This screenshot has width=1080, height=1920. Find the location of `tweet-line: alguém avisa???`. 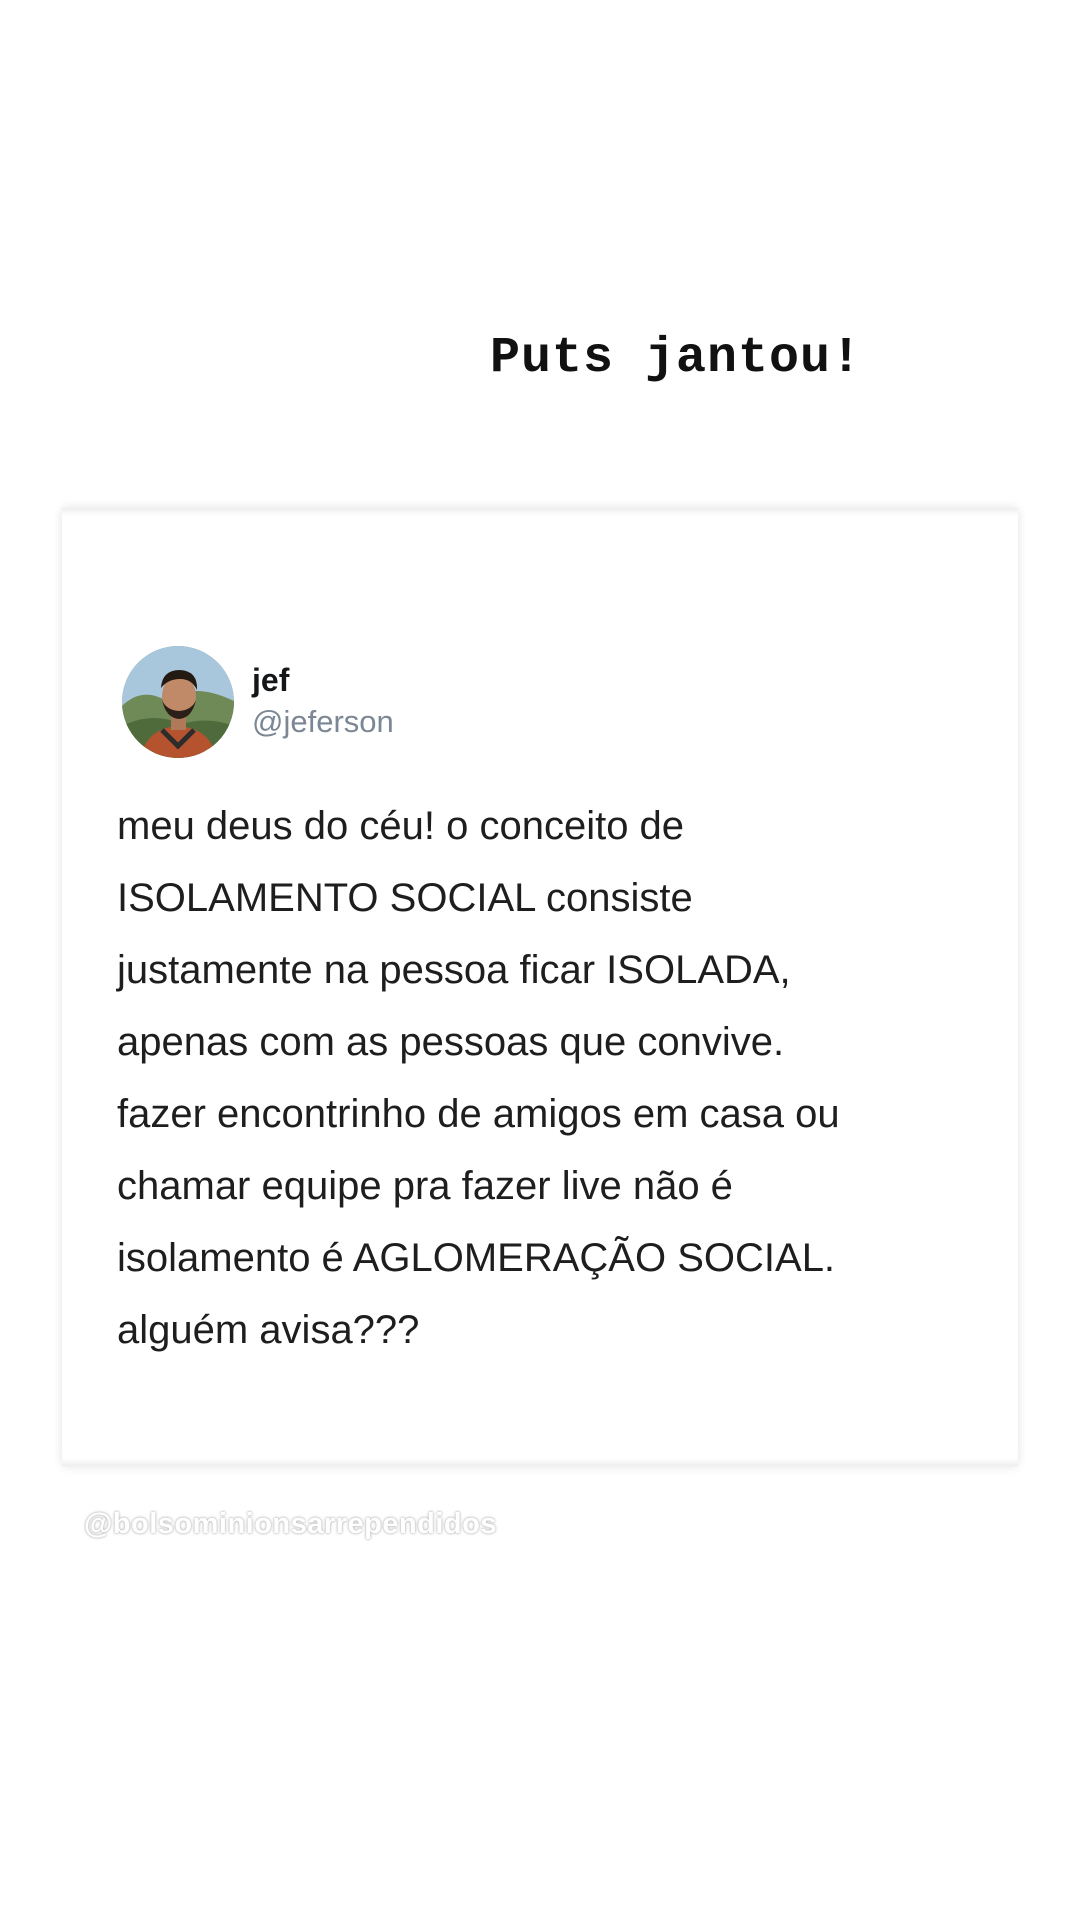

tweet-line: alguém avisa??? is located at coordinates (268, 1330).